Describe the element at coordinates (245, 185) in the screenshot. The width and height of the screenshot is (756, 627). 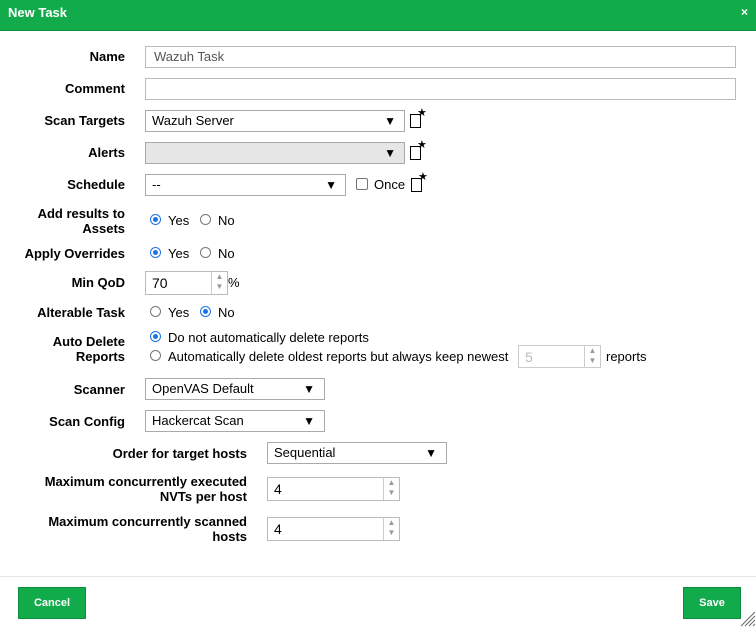
I see `schedule-select: -- ▼` at that location.